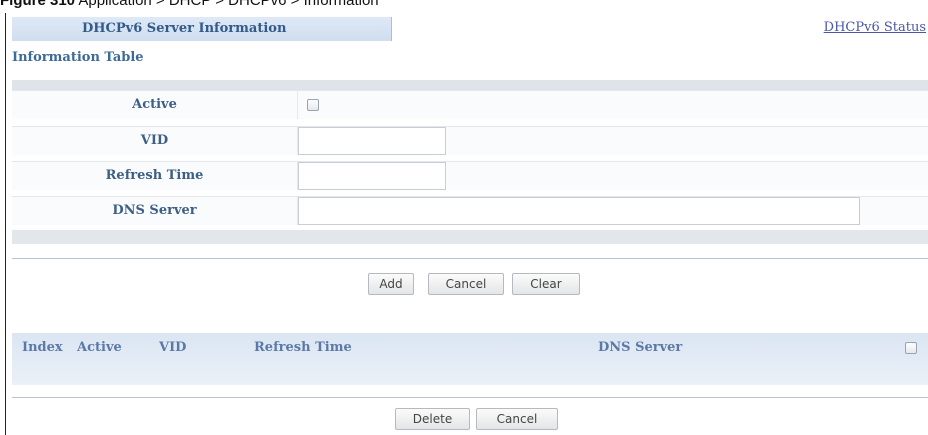 This screenshot has height=435, width=928. Describe the element at coordinates (517, 419) in the screenshot. I see `cancel-table-button: Cancel` at that location.